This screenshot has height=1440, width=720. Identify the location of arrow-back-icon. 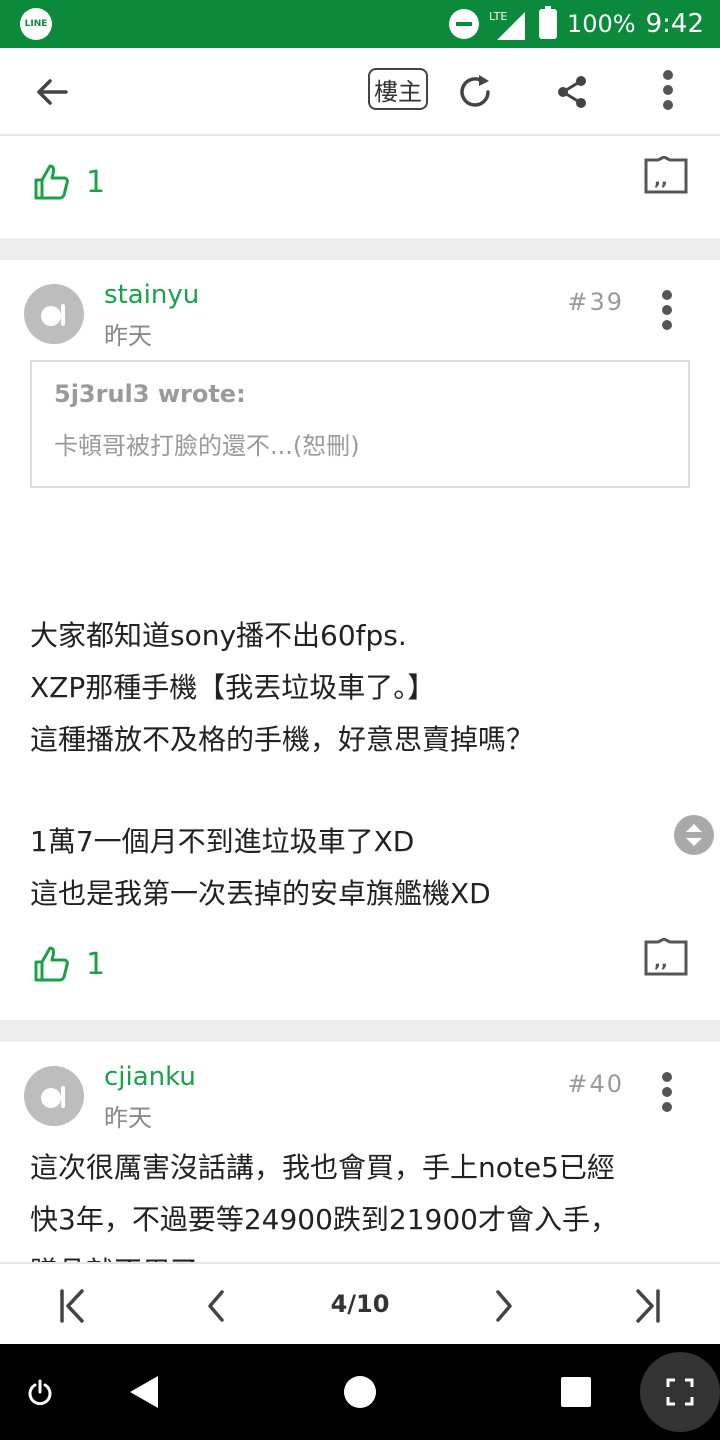
(52, 92).